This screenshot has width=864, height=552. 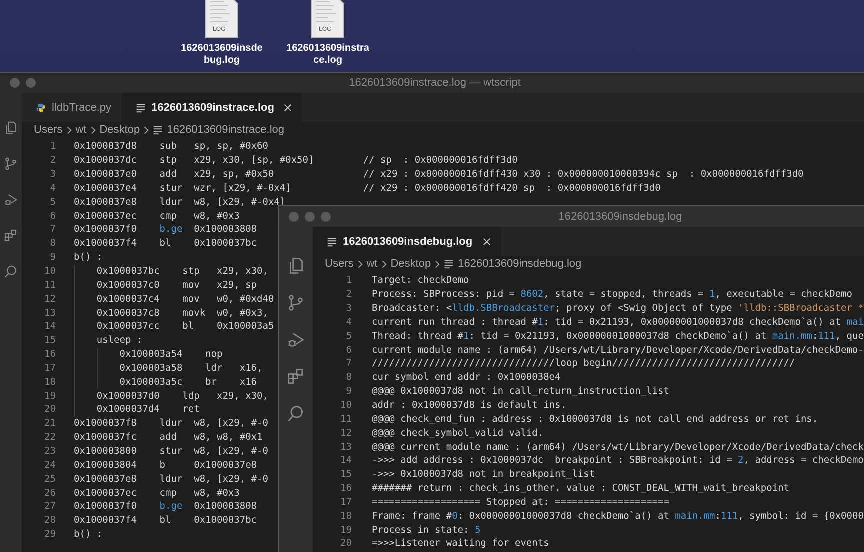 What do you see at coordinates (72, 107) in the screenshot?
I see `editor-tab: lldbTrace.py` at bounding box center [72, 107].